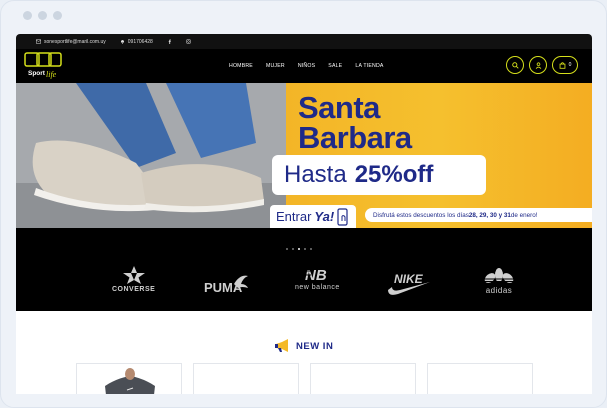 The image size is (607, 408). What do you see at coordinates (241, 66) in the screenshot?
I see `nav-item-hombre: HOMBRE` at bounding box center [241, 66].